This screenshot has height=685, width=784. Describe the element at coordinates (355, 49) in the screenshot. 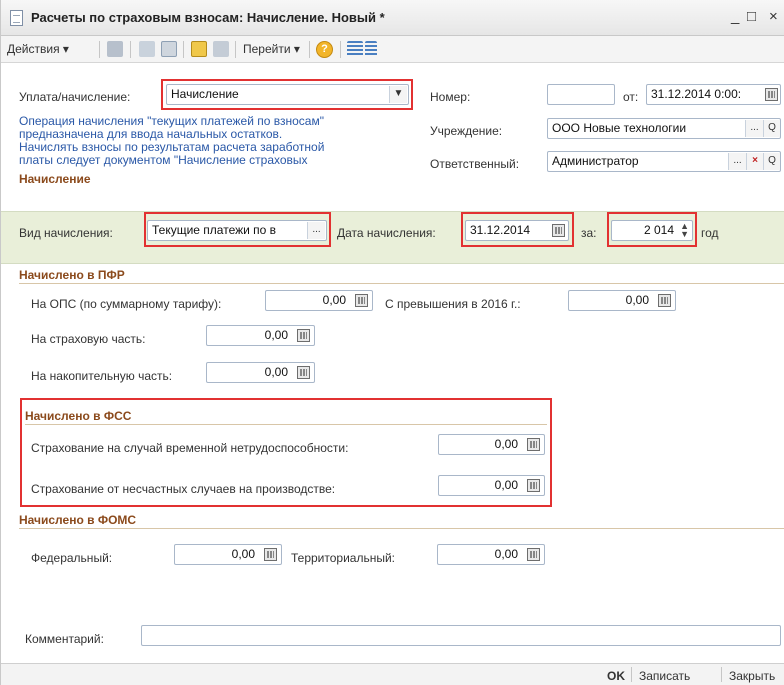

I see `list-icon` at that location.